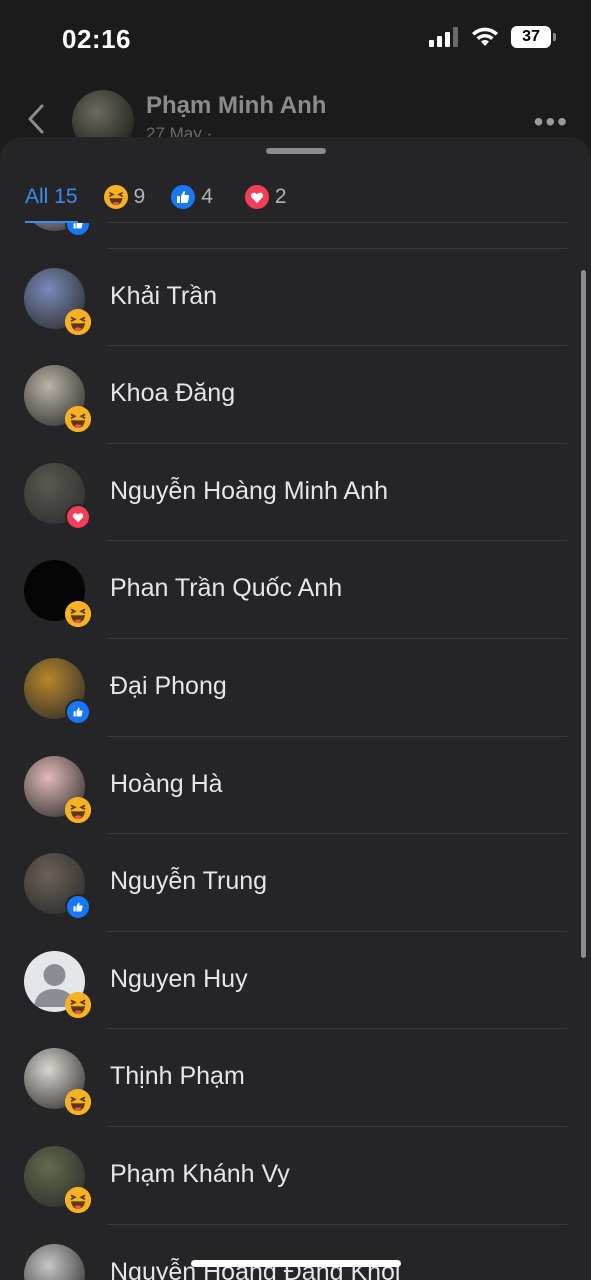  I want to click on reactor-name: Khải Trần, so click(164, 295).